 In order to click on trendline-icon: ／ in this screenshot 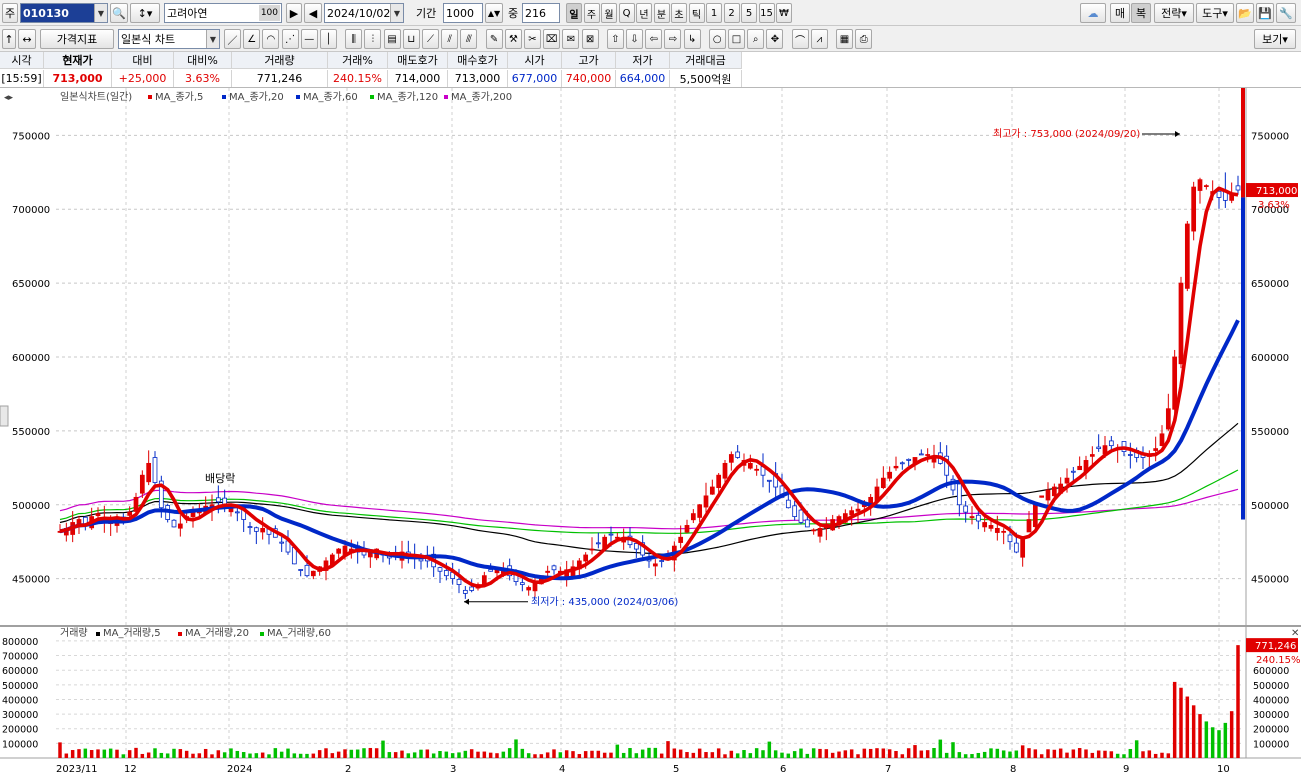, I will do `click(232, 39)`.